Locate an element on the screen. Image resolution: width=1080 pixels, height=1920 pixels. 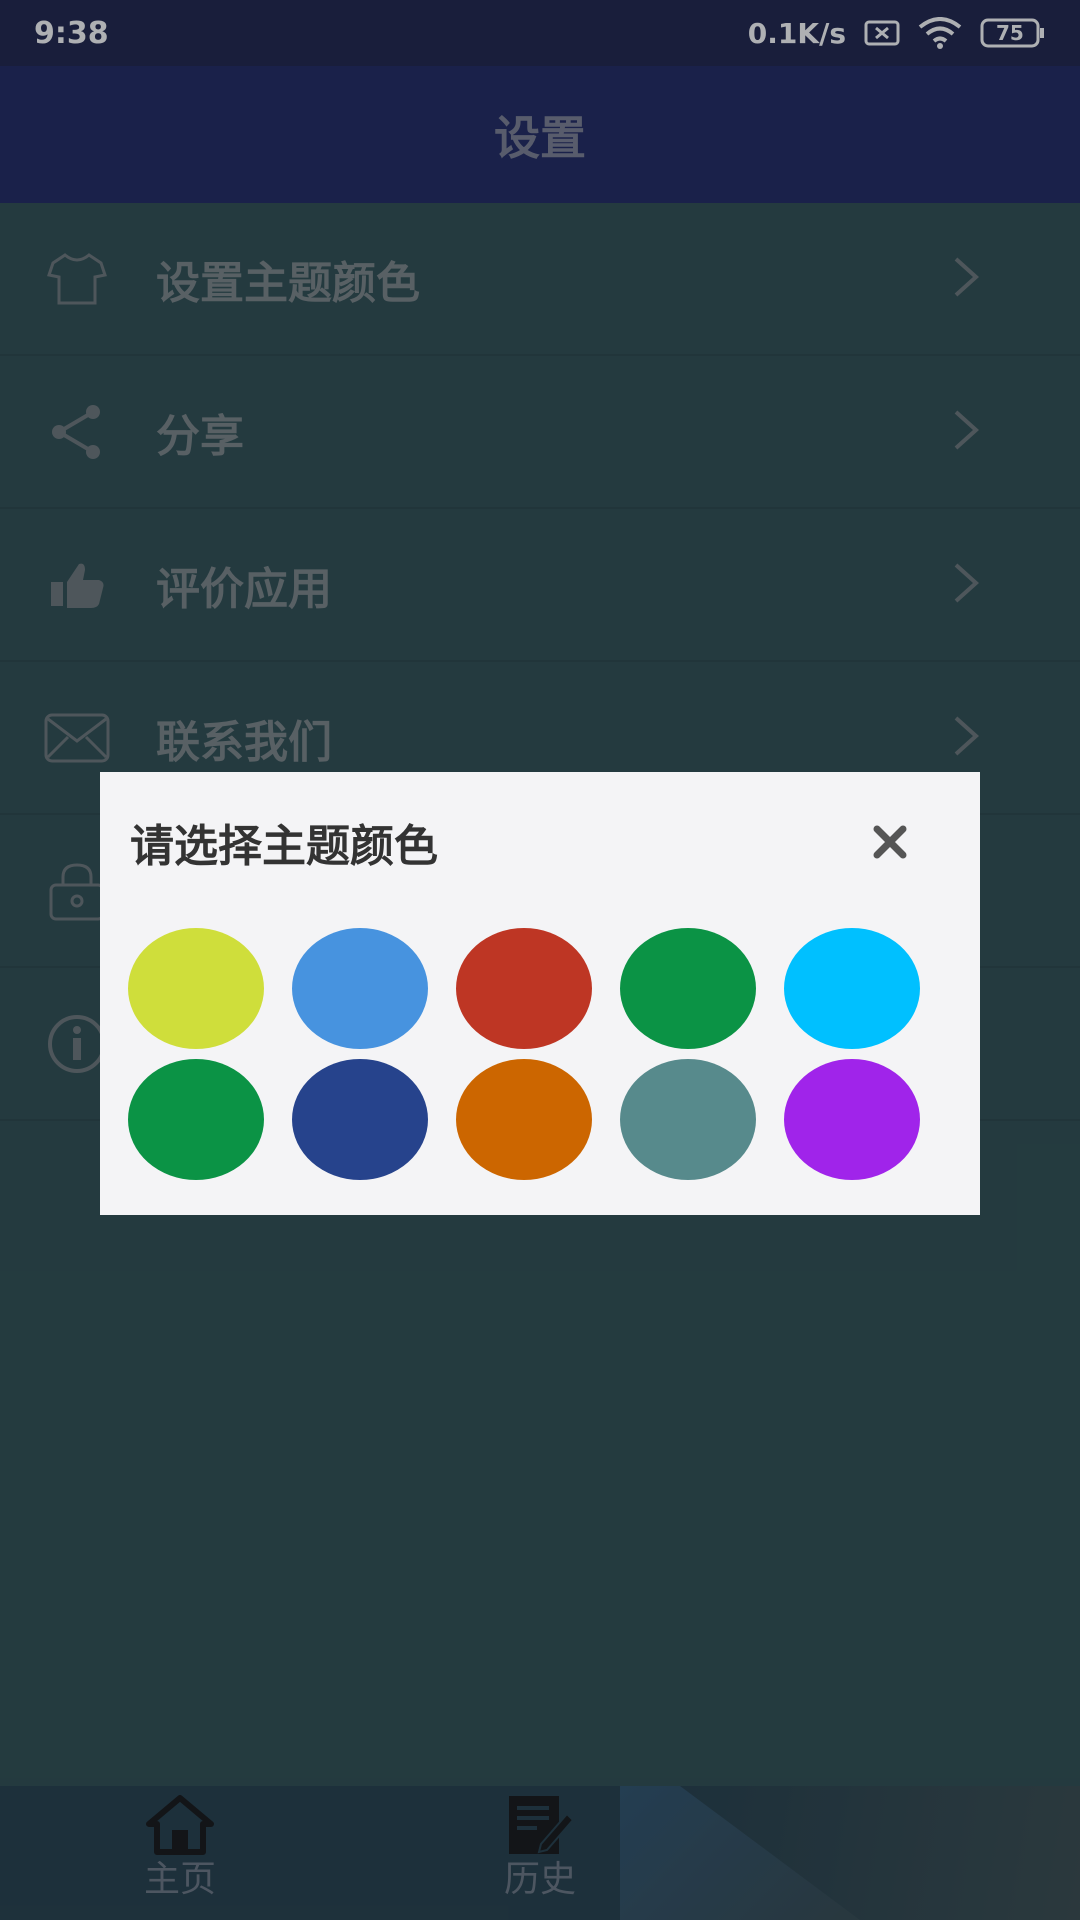
dialog-title: 请选择主题颜色 is located at coordinates (284, 846).